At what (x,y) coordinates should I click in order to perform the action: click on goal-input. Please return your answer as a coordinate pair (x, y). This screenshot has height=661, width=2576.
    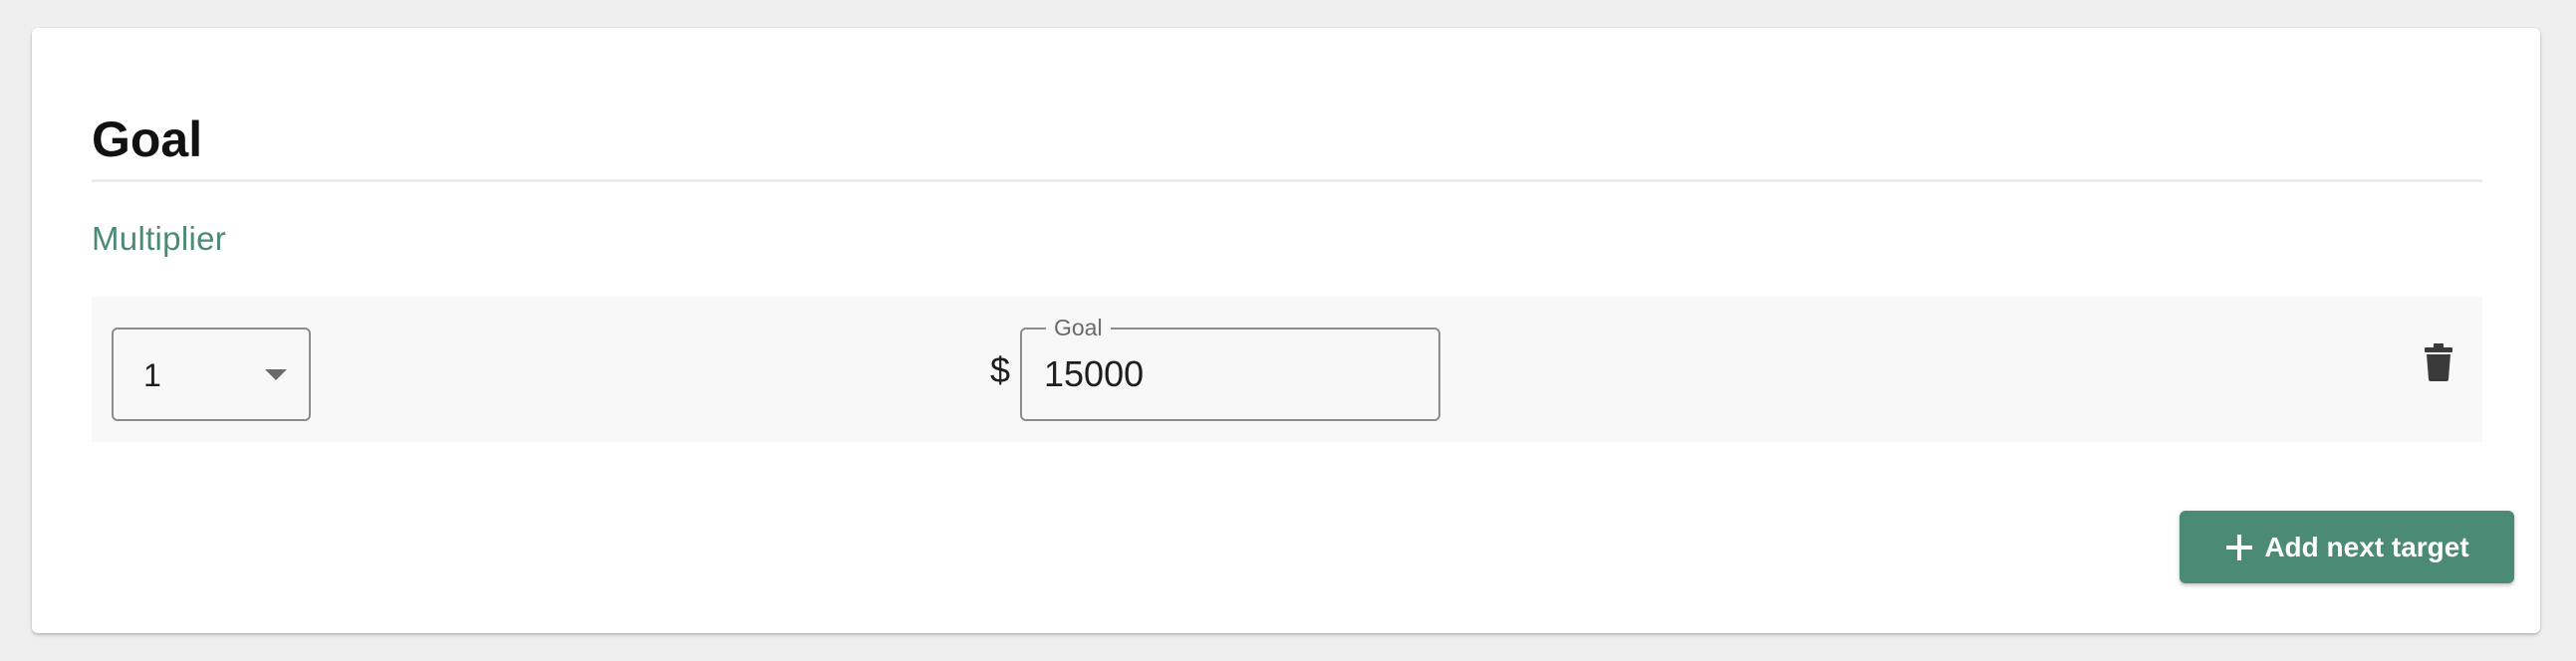
    Looking at the image, I should click on (1223, 374).